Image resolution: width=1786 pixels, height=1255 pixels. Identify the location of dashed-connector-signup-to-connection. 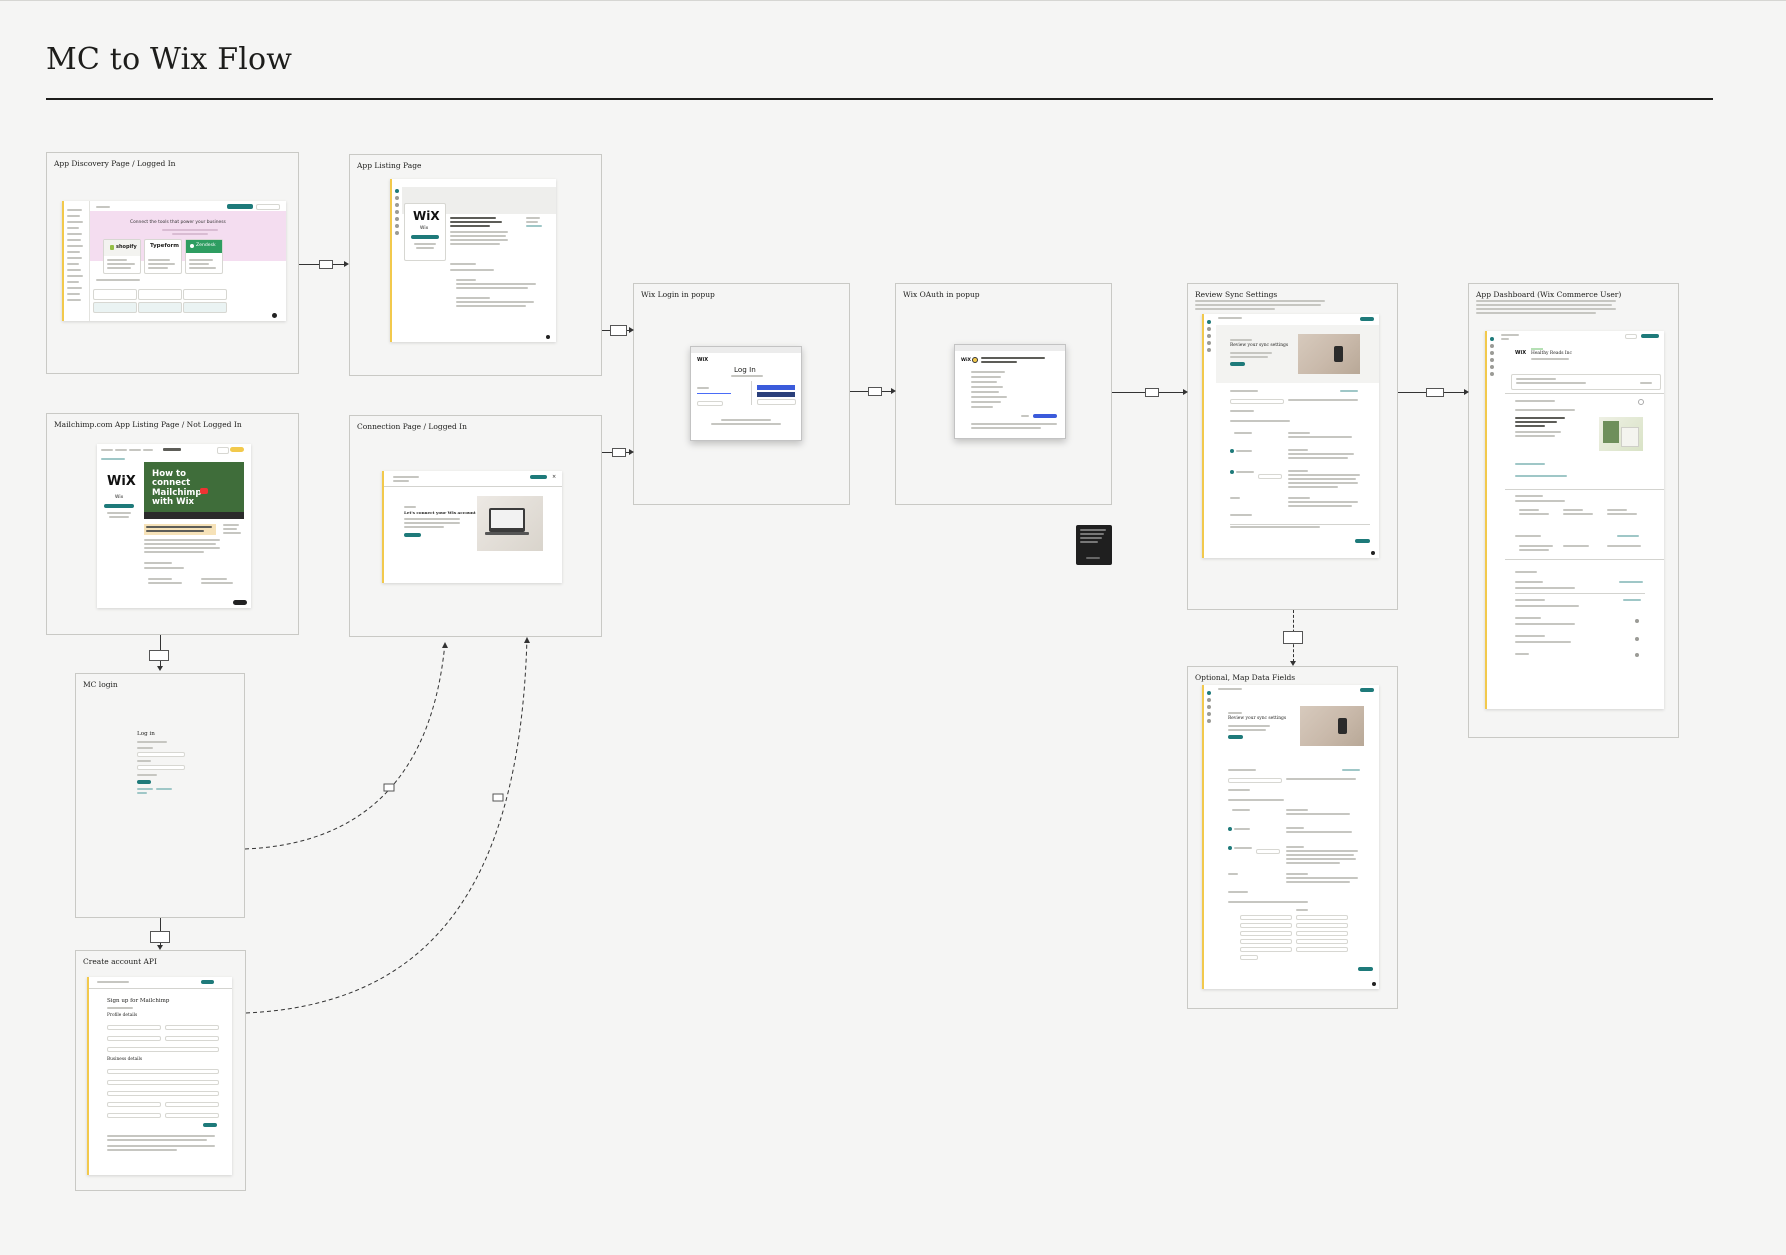
(386, 825).